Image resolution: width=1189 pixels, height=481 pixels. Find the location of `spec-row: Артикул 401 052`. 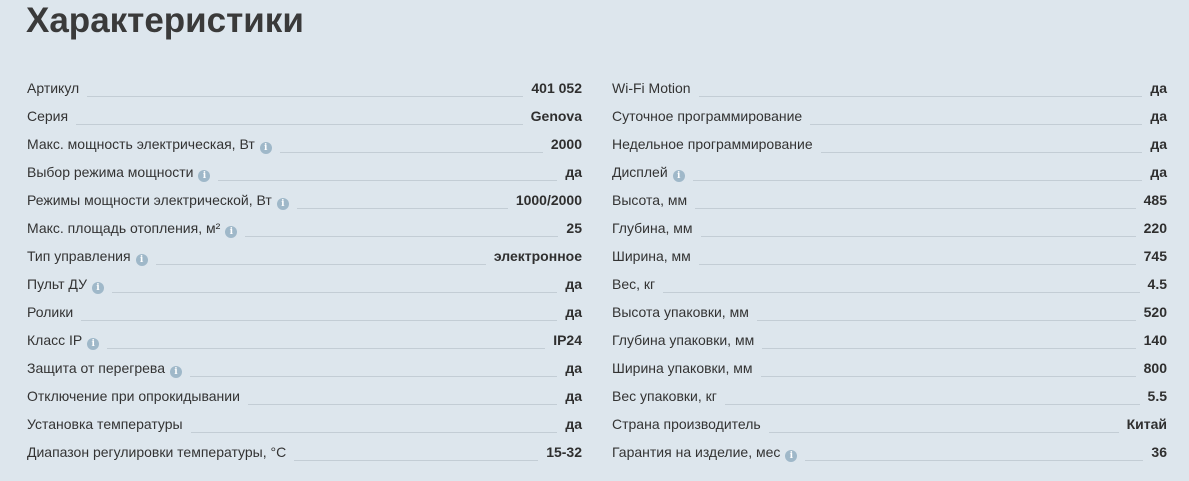

spec-row: Артикул 401 052 is located at coordinates (304, 88).